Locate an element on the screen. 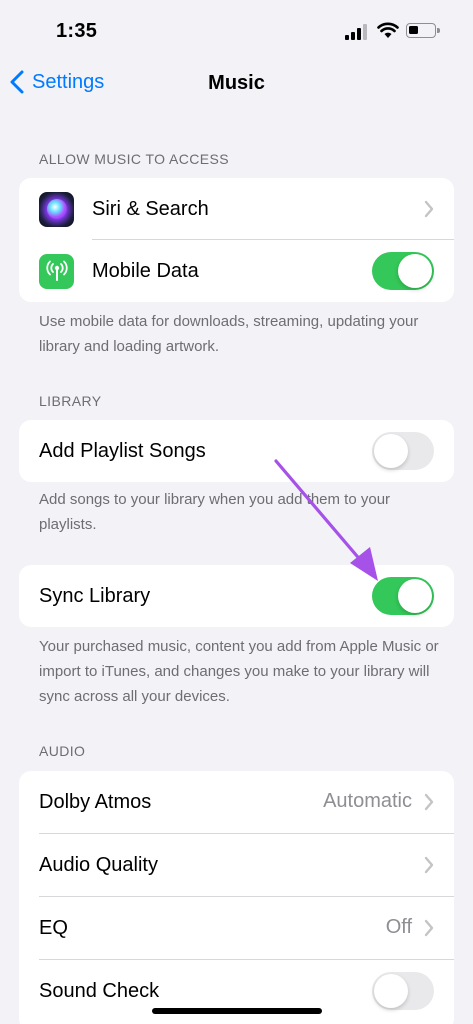  page-title: Music is located at coordinates (236, 83).